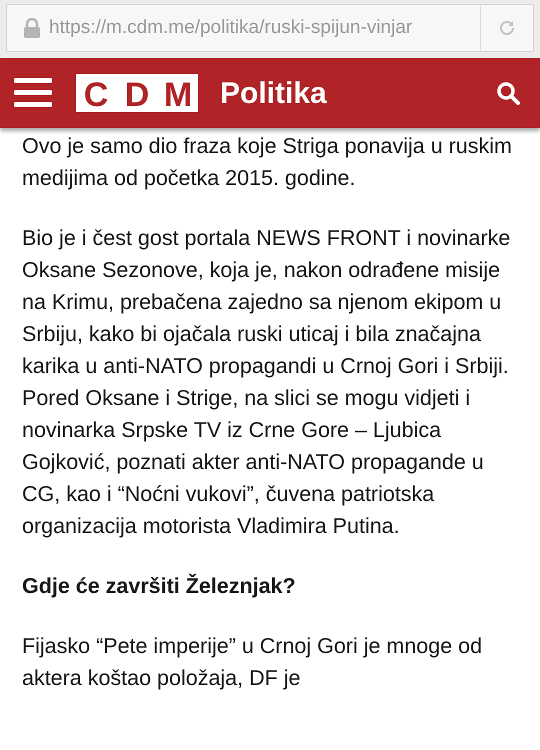  Describe the element at coordinates (508, 93) in the screenshot. I see `search-icon` at that location.